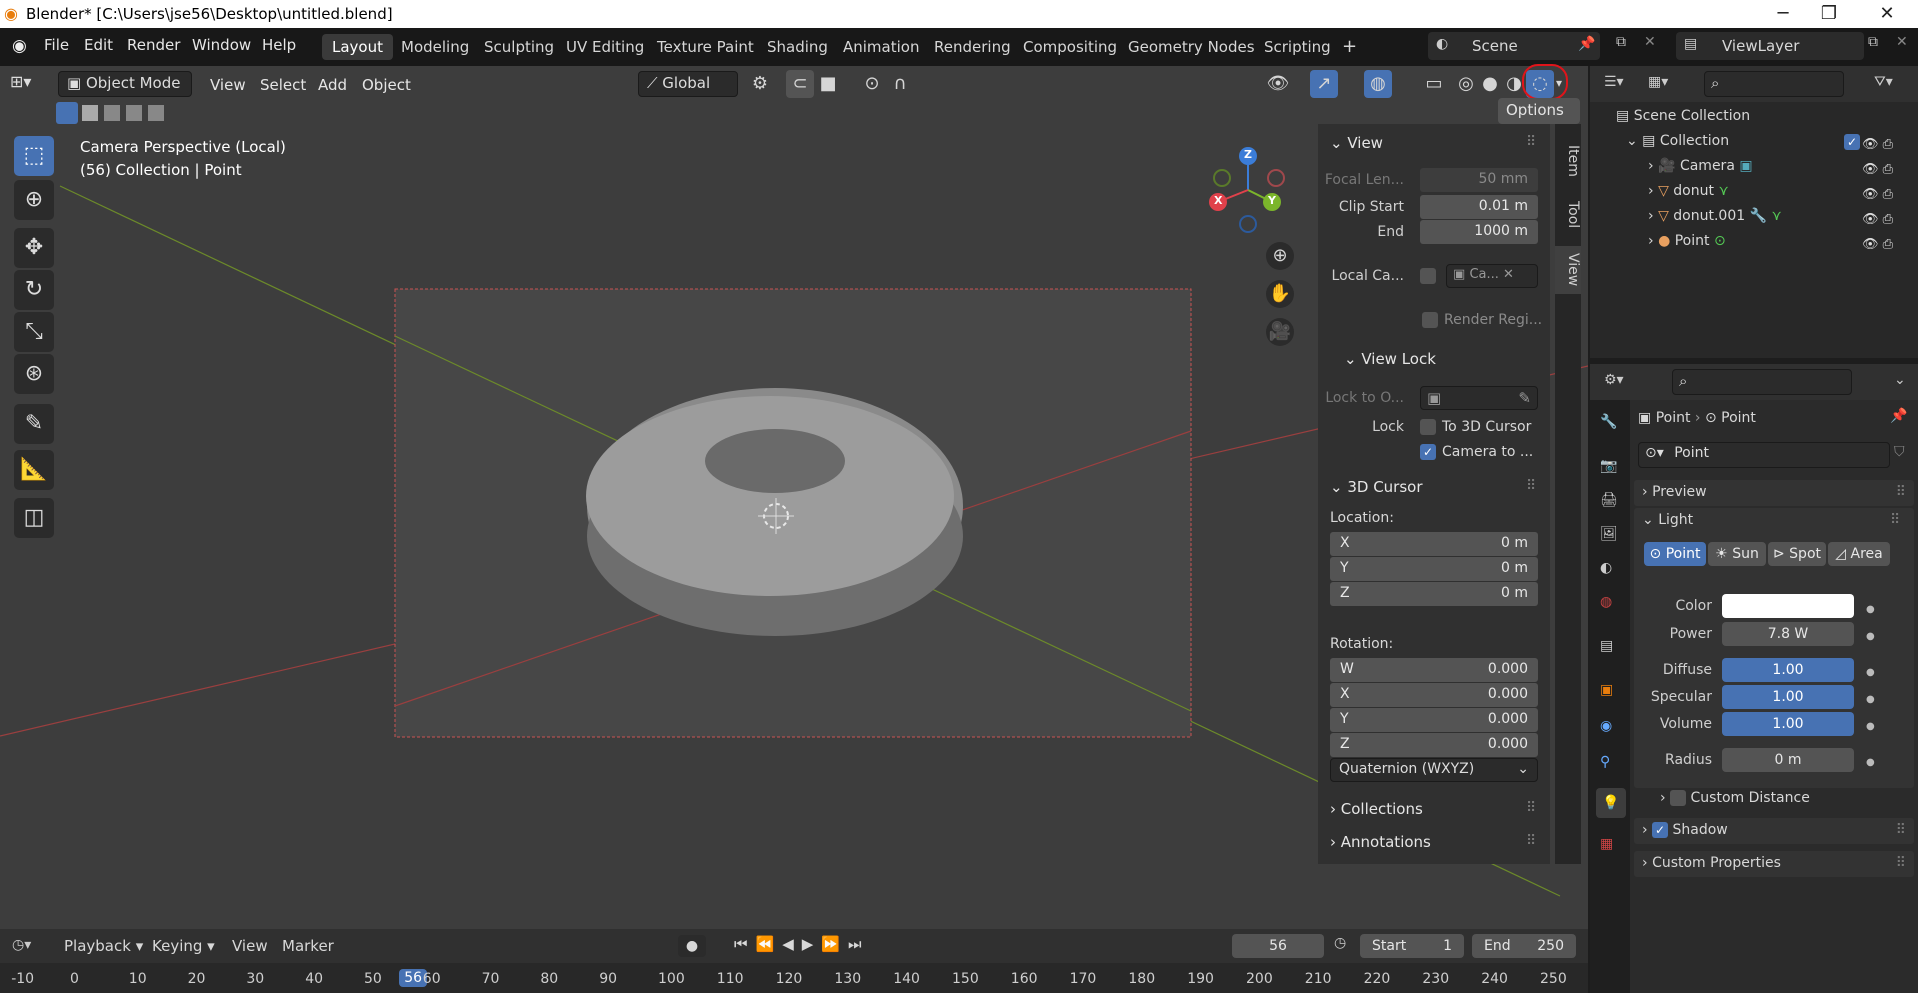 This screenshot has height=993, width=1918. What do you see at coordinates (834, 944) in the screenshot?
I see `next-keyframe-icon: ⏩` at bounding box center [834, 944].